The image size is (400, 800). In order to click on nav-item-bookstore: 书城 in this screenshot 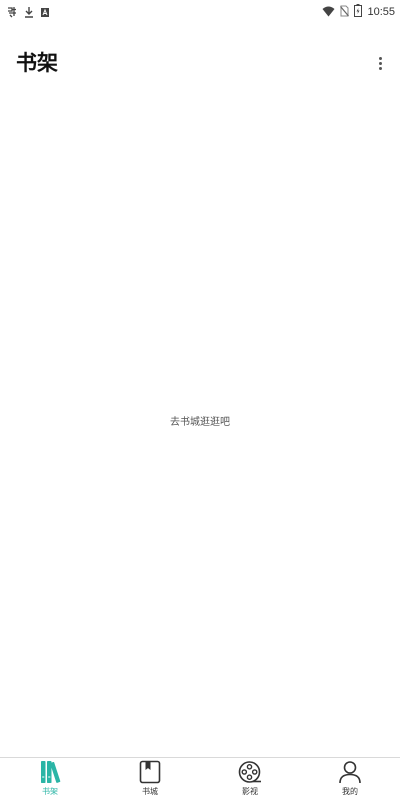, I will do `click(150, 779)`.